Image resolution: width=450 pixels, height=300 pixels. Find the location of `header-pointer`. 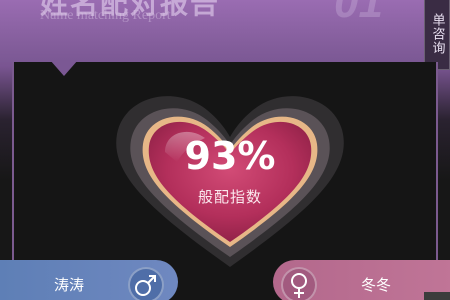

header-pointer is located at coordinates (64, 68).